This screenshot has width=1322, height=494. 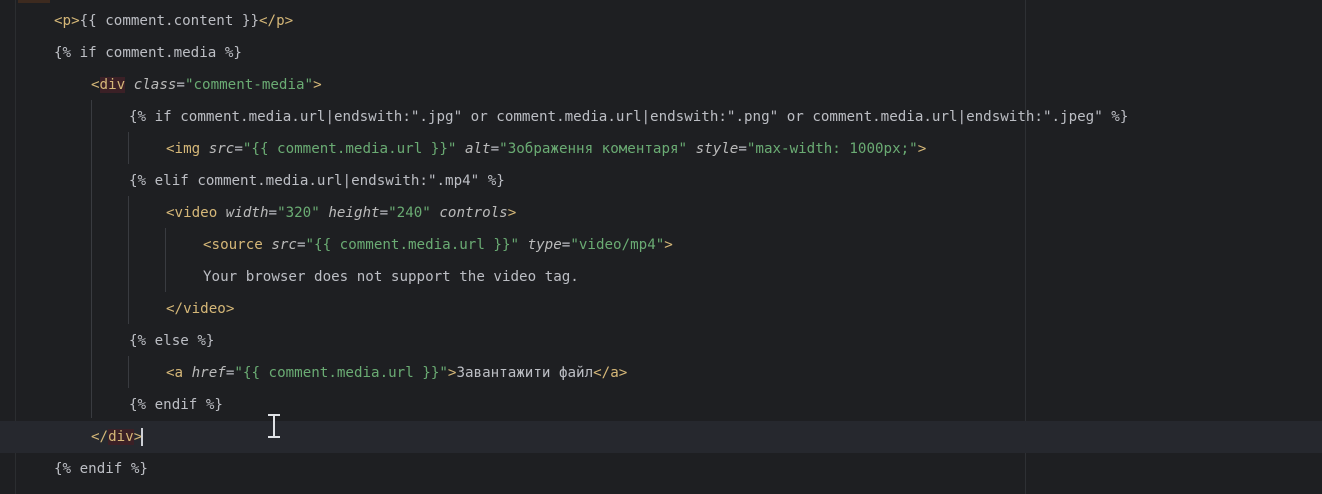 I want to click on code-line: <p>{{ comment.content }}</p>, so click(x=661, y=21).